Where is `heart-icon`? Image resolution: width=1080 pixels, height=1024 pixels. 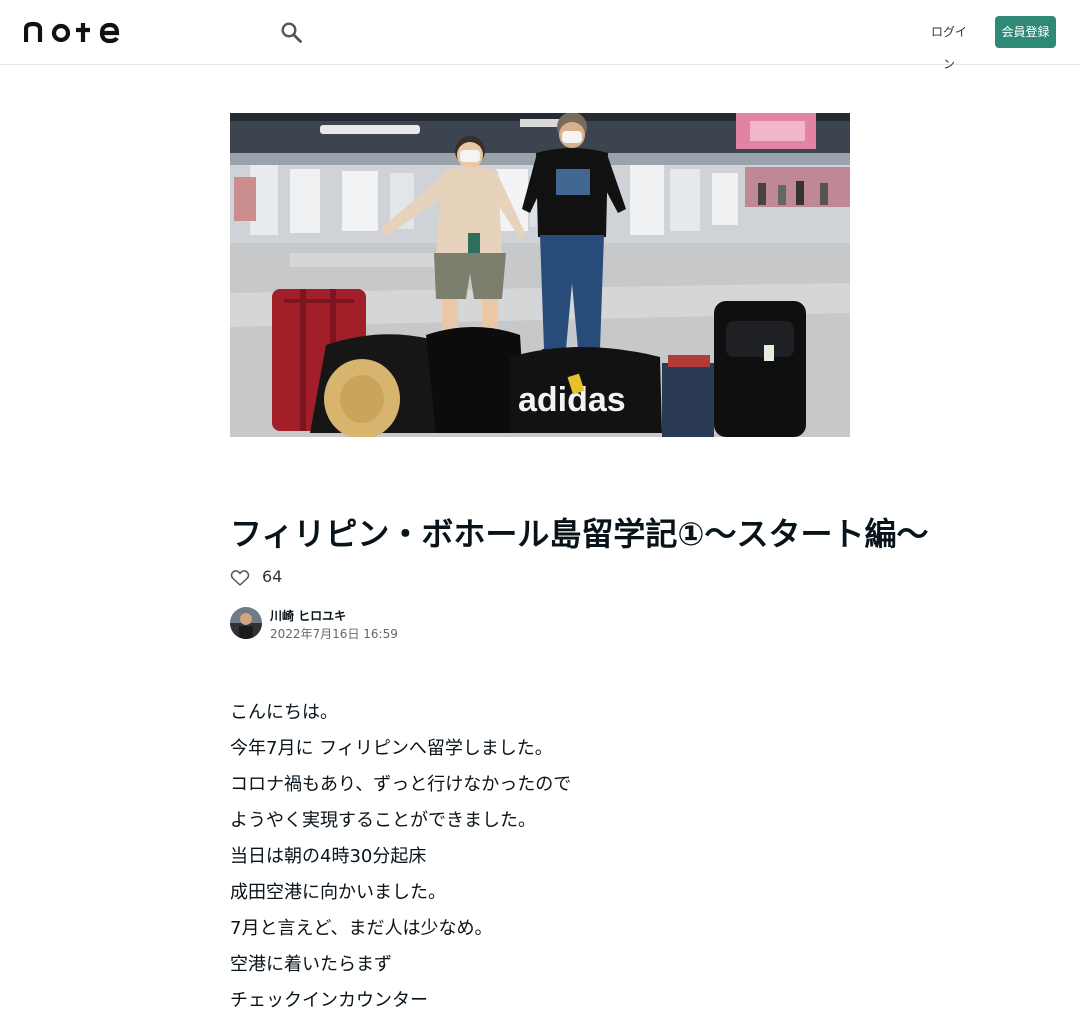 heart-icon is located at coordinates (240, 578).